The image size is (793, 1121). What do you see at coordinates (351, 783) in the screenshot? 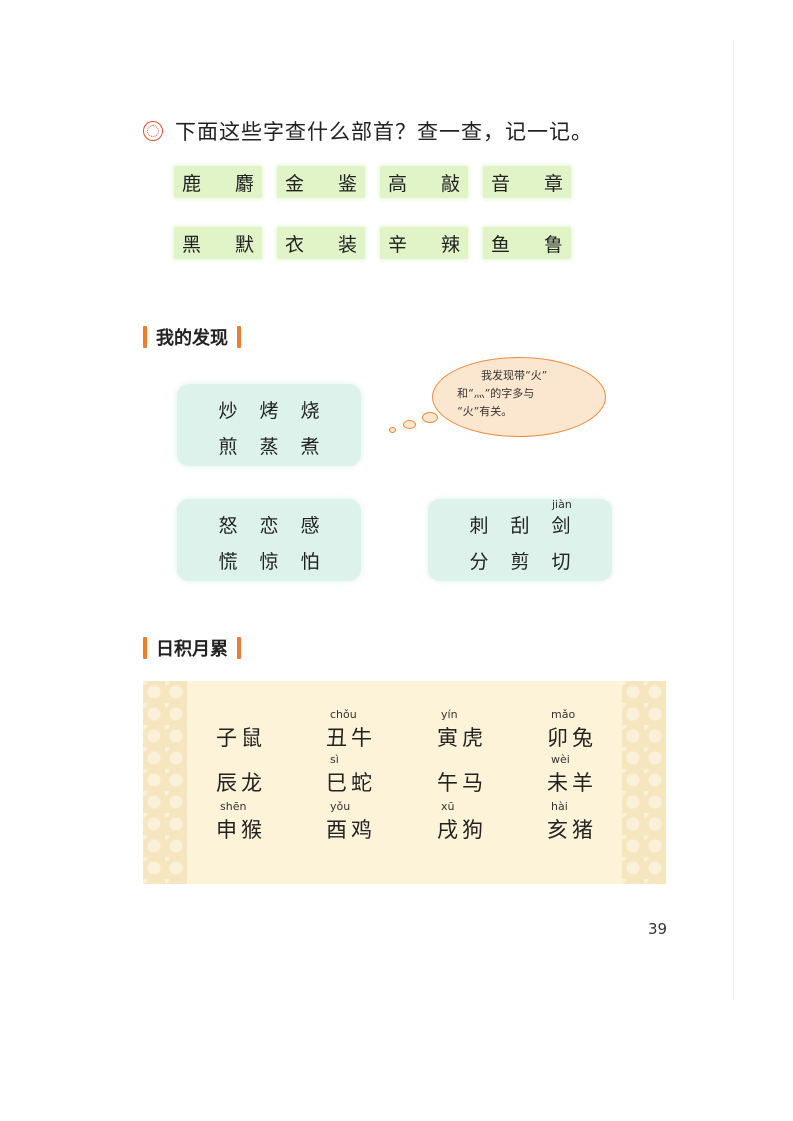
I see `zodiac-text: 巳蛇` at bounding box center [351, 783].